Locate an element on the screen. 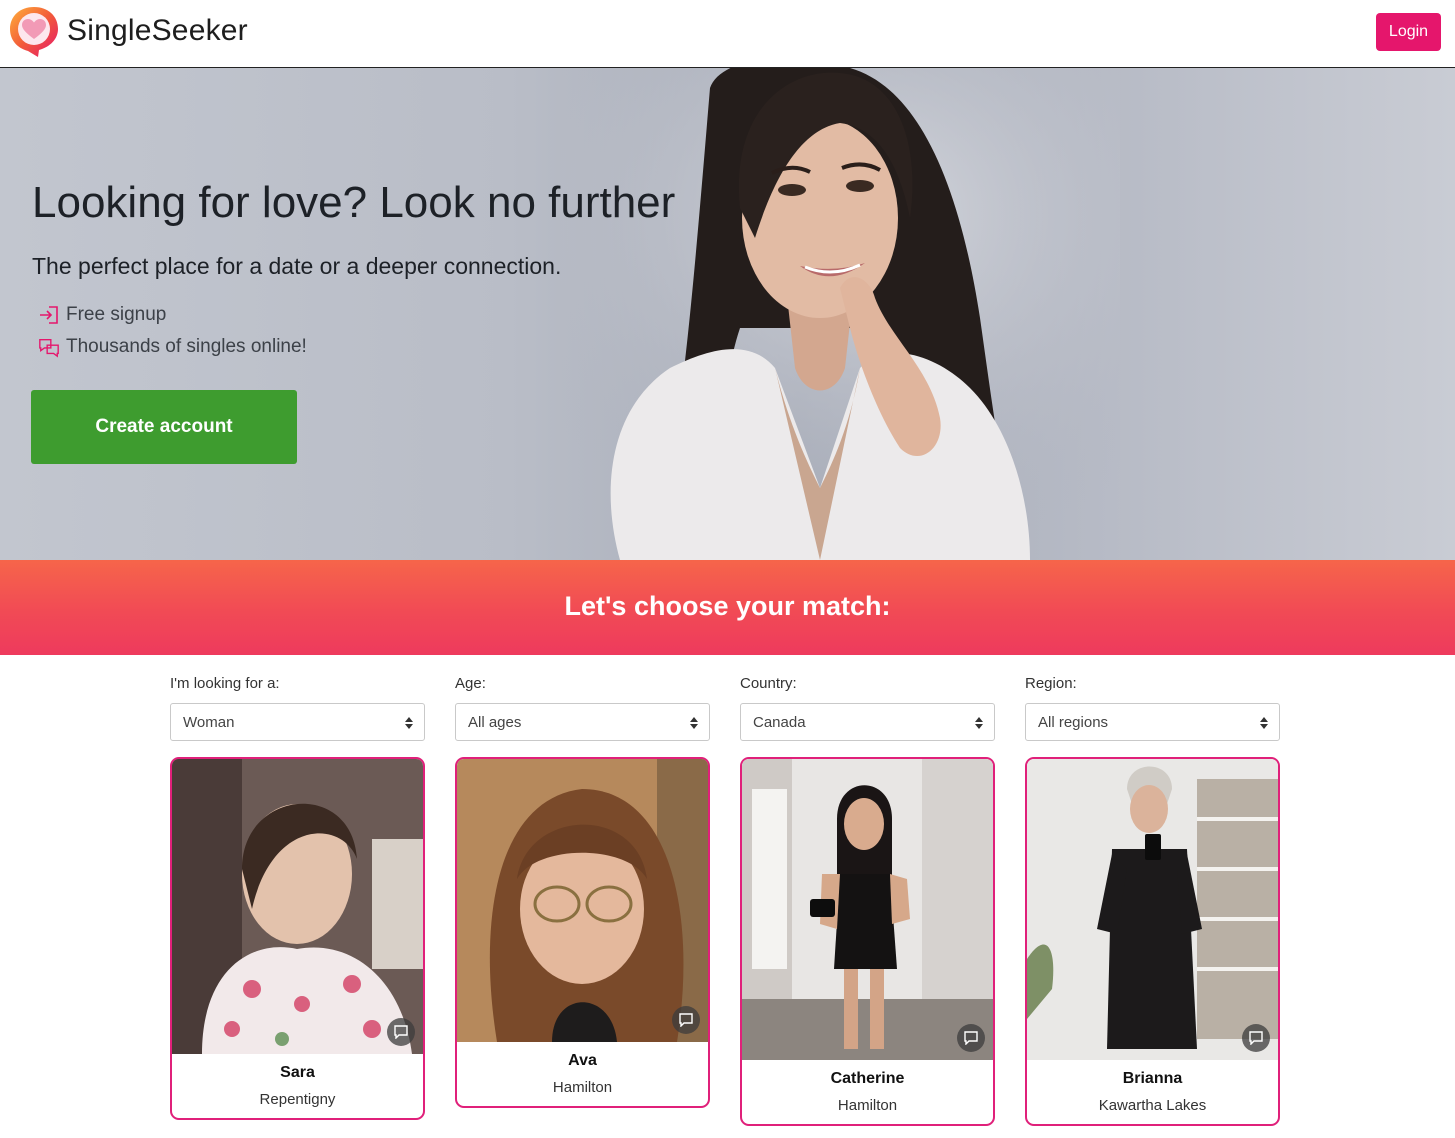 The height and width of the screenshot is (1138, 1455). filter-age: Age: All ages is located at coordinates (582, 708).